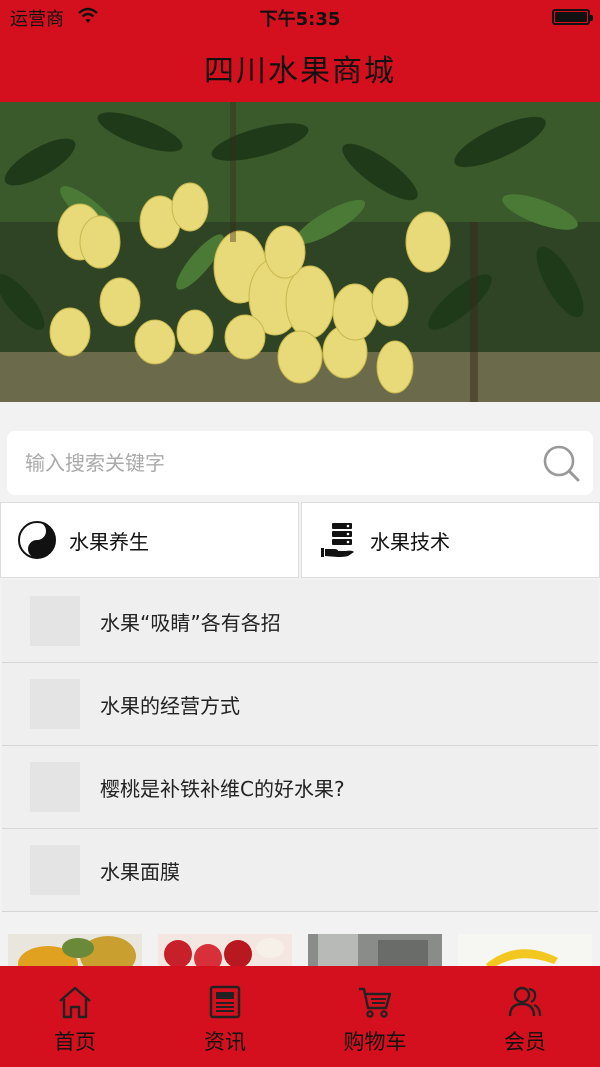 The width and height of the screenshot is (600, 1067). I want to click on category-health: 水果养生, so click(149, 540).